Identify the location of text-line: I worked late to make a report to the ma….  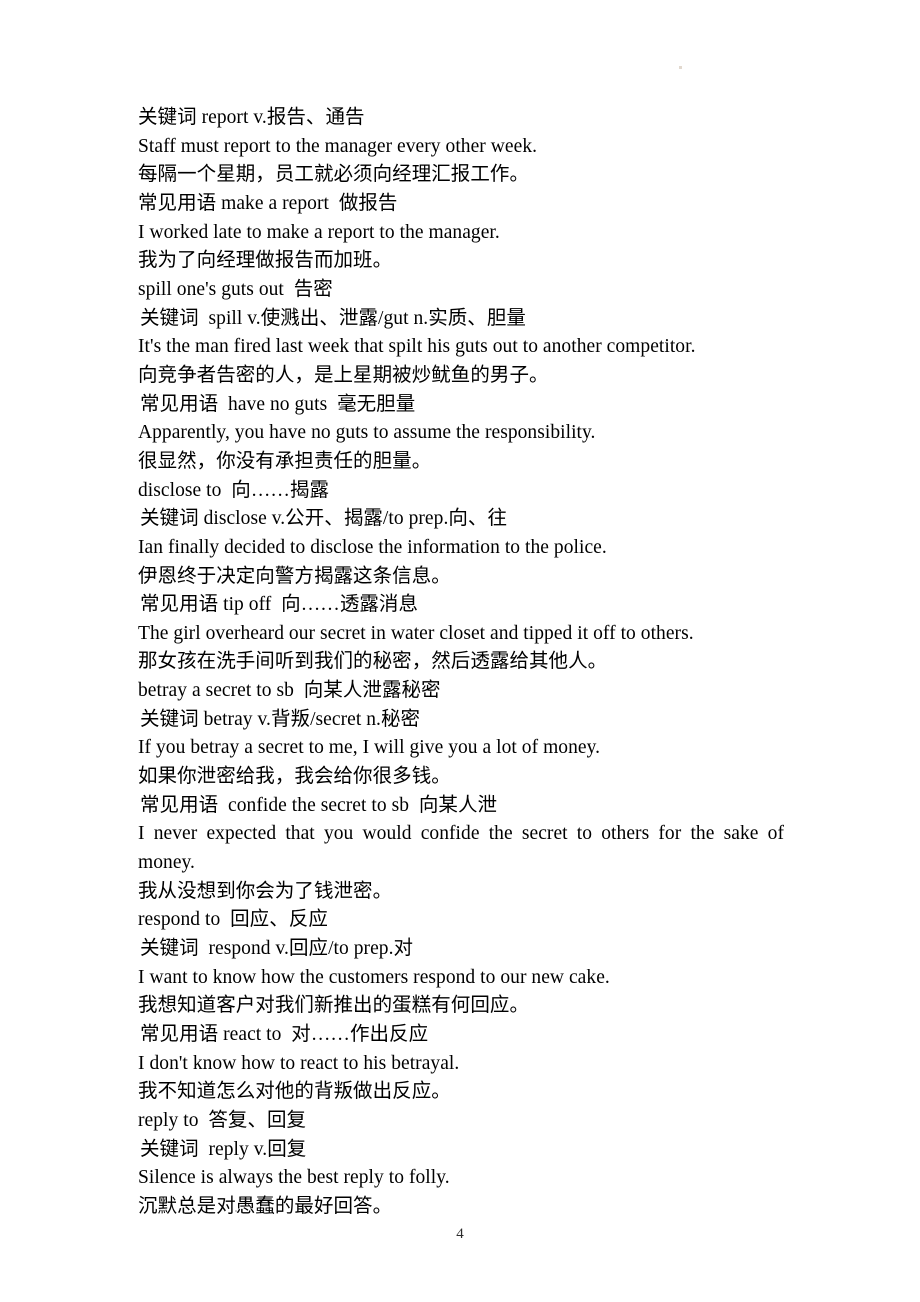
(319, 232).